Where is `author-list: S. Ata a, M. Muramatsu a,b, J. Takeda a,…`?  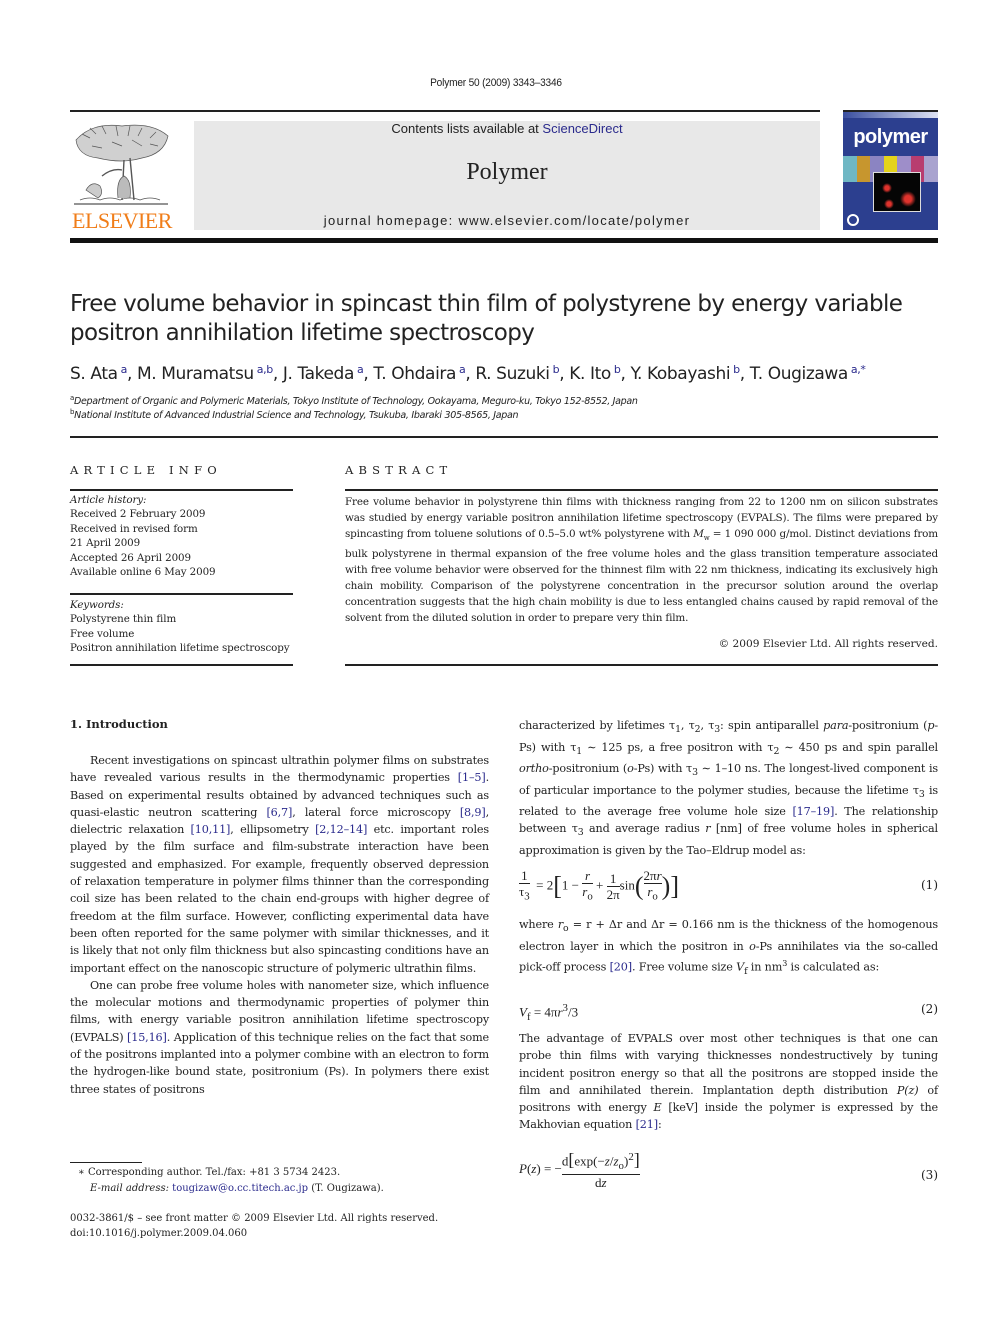 author-list: S. Ata a, M. Muramatsu a,b, J. Takeda a,… is located at coordinates (468, 373).